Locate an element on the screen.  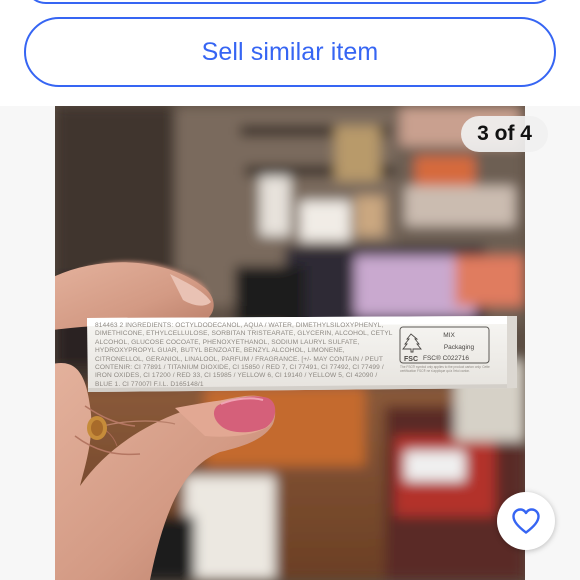
watch-button is located at coordinates (526, 521).